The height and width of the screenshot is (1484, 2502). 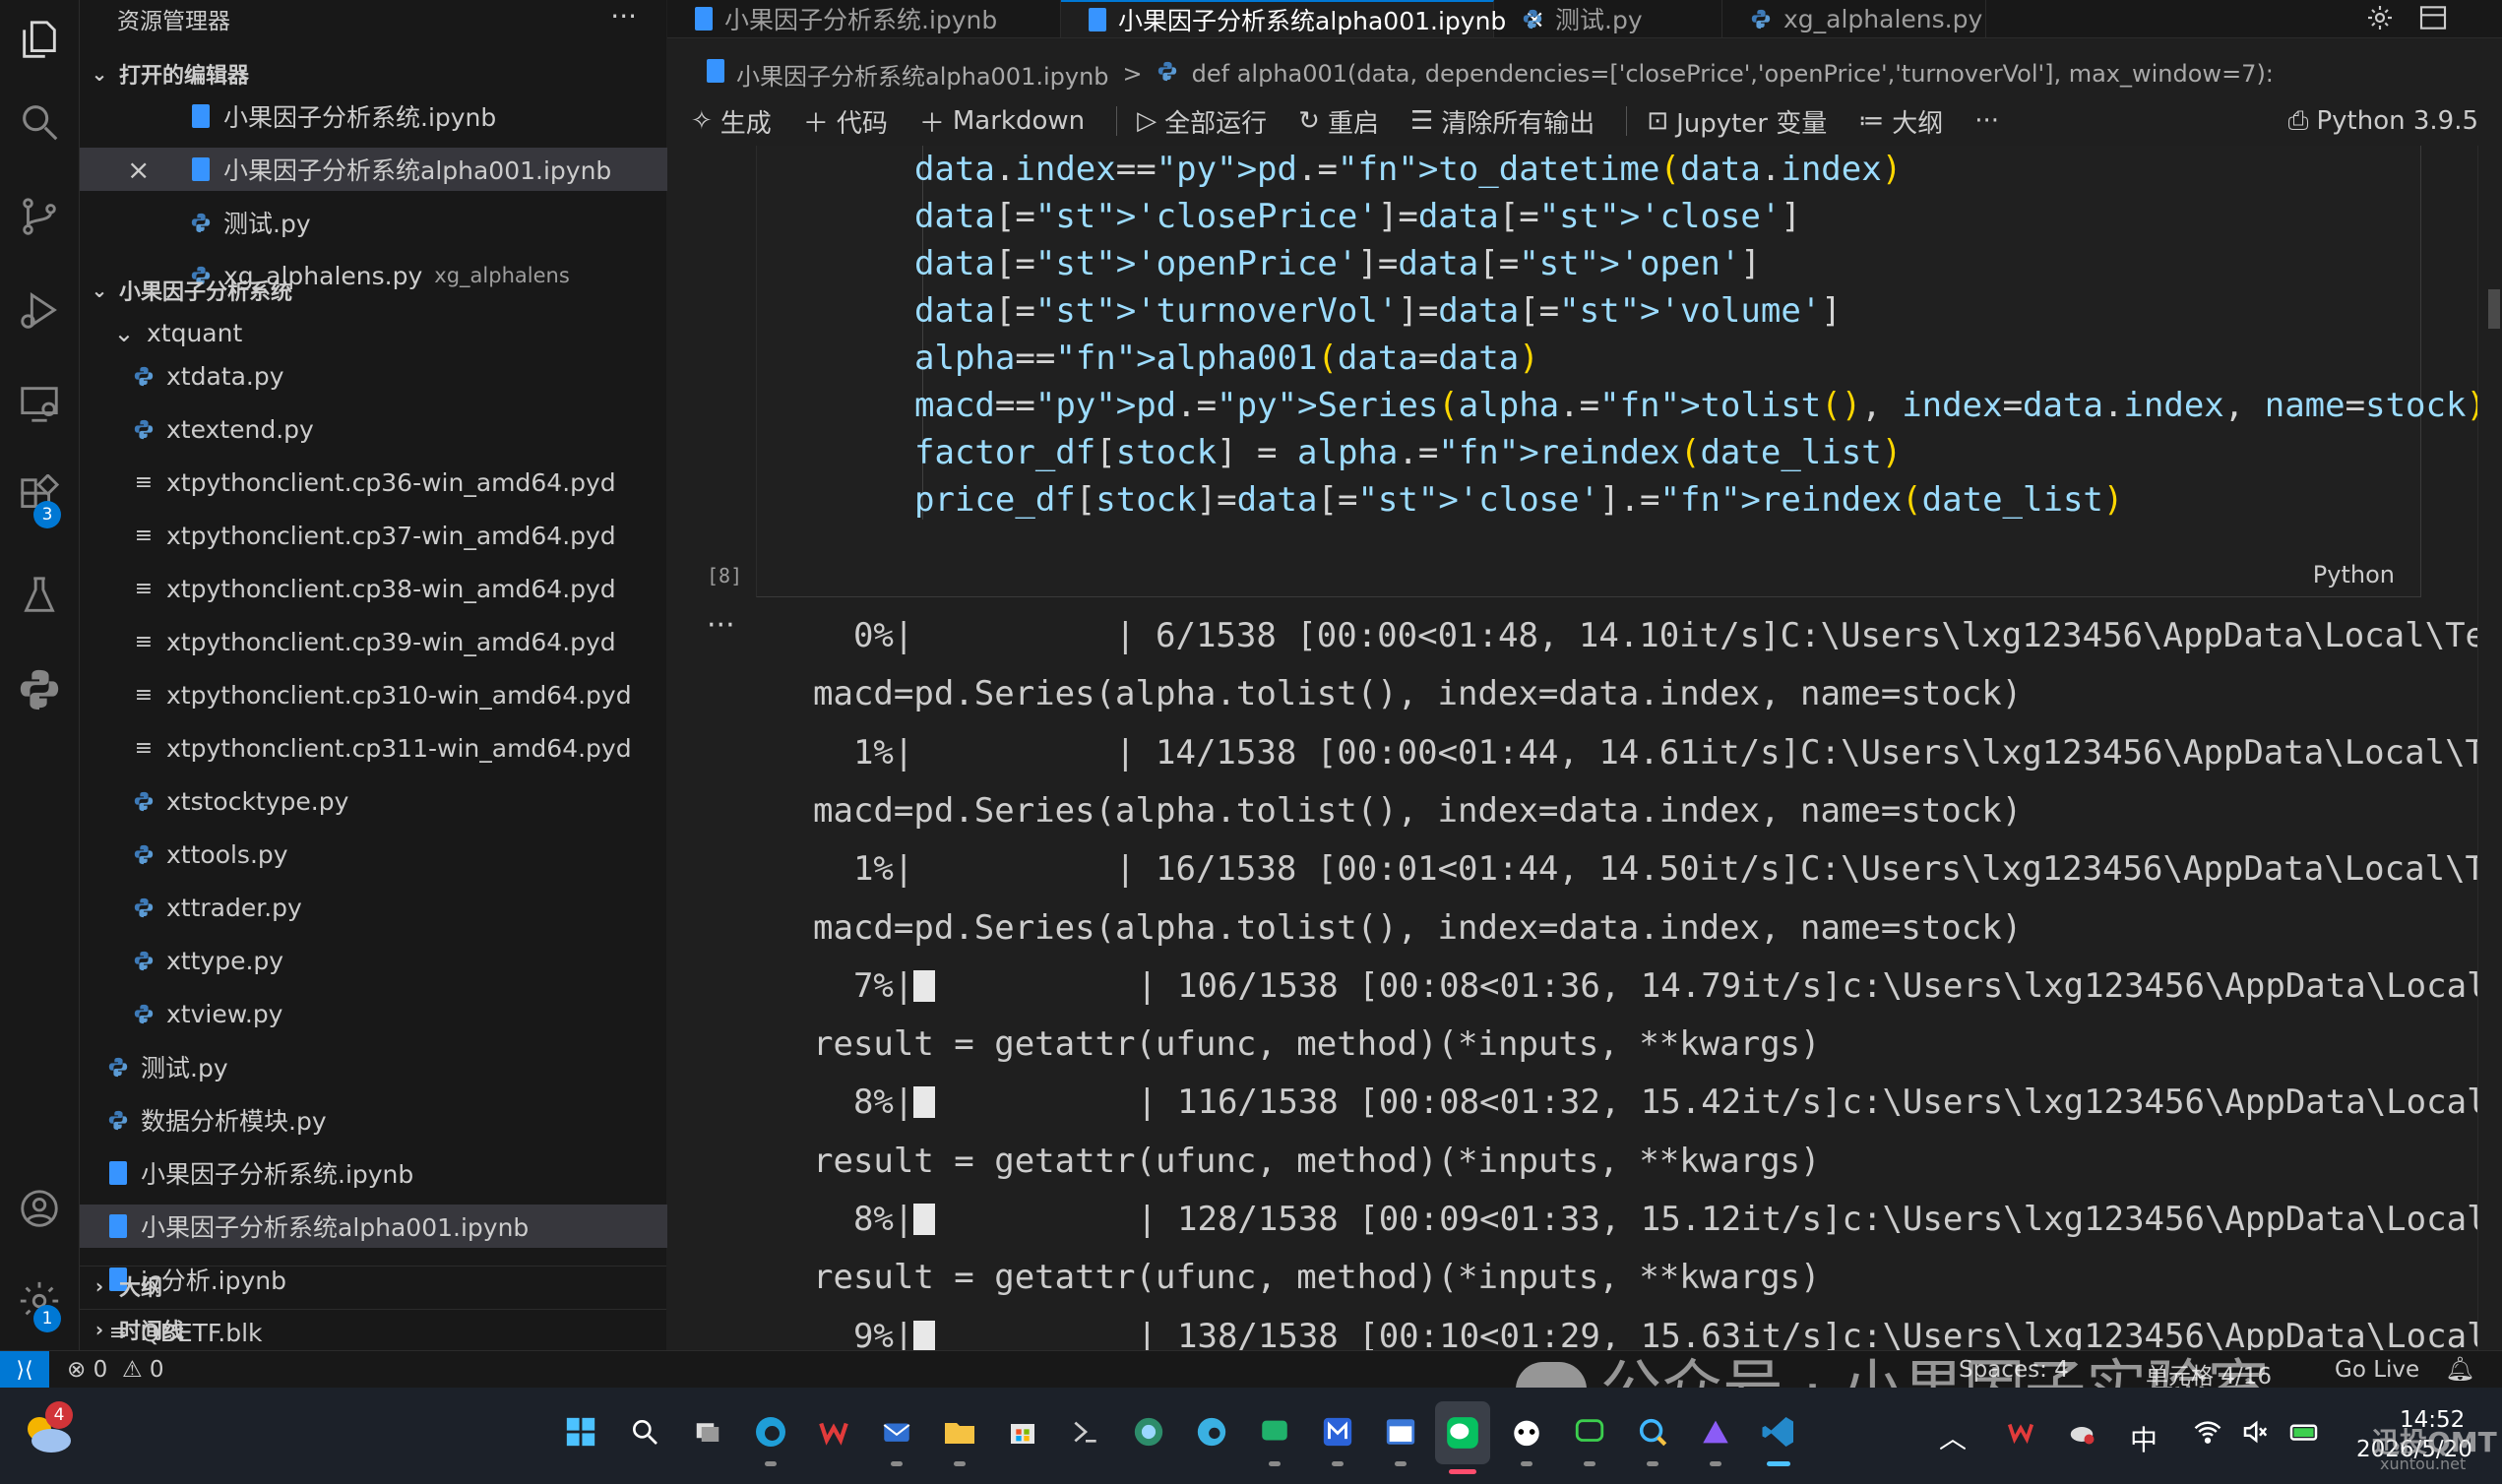 I want to click on file-item: 小果因子分析系统.ipynb, so click(x=385, y=1173).